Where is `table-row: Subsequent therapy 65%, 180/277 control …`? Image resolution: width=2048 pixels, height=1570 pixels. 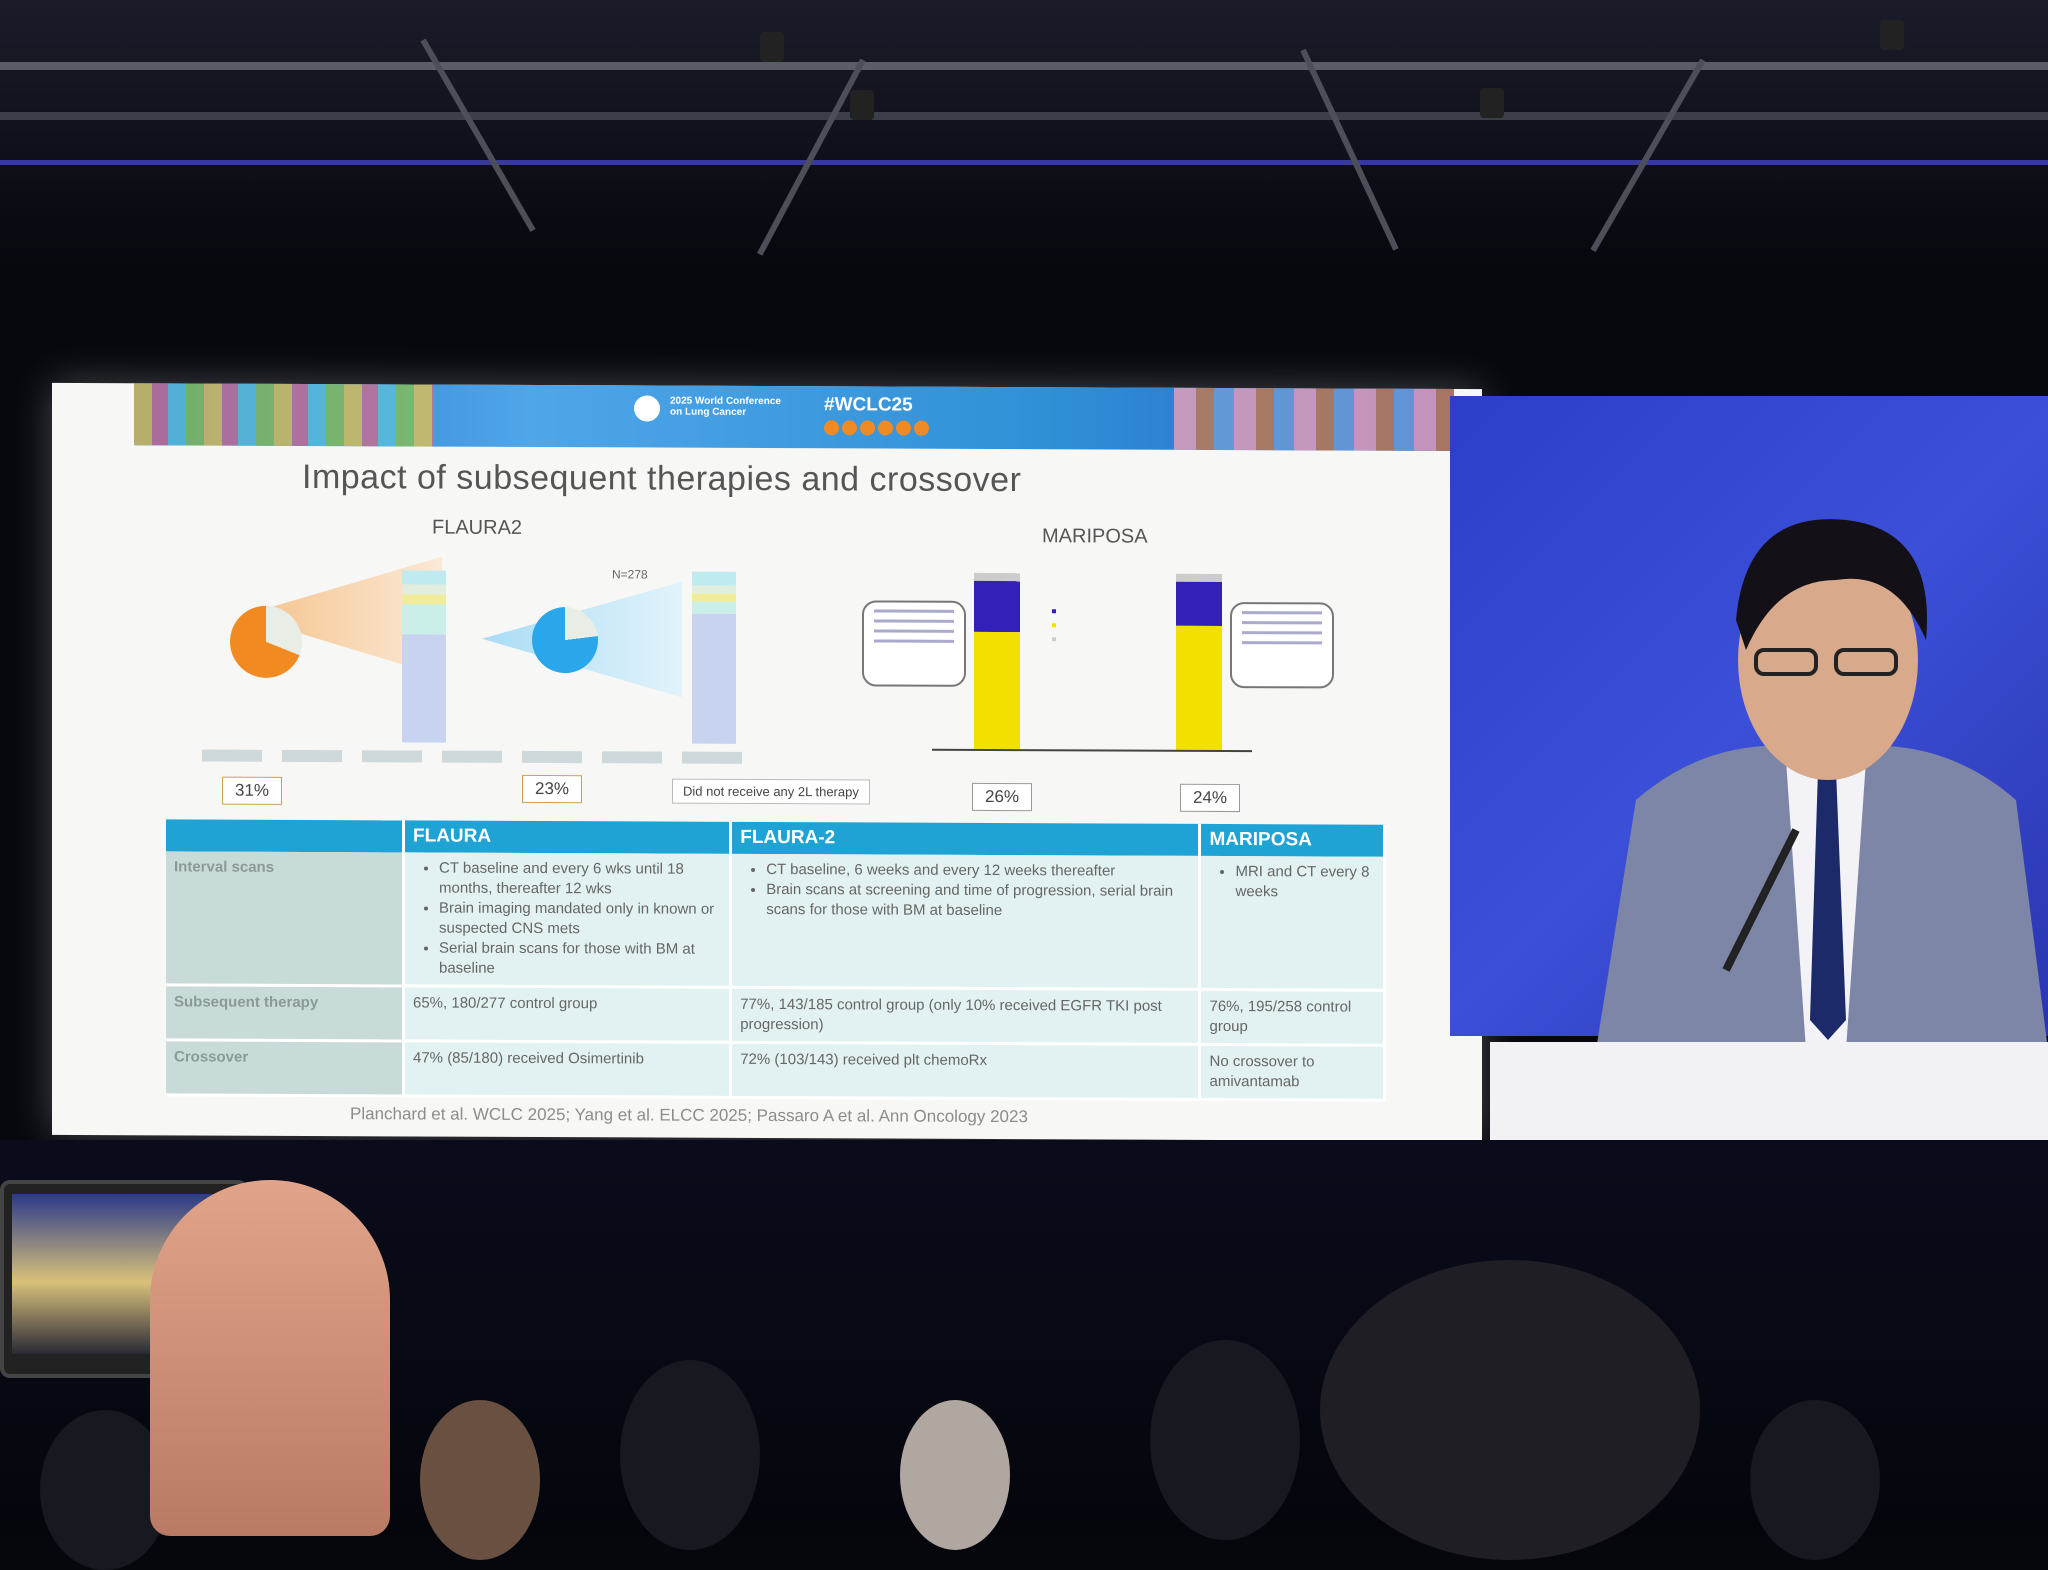
table-row: Subsequent therapy 65%, 180/277 control … is located at coordinates (775, 1015).